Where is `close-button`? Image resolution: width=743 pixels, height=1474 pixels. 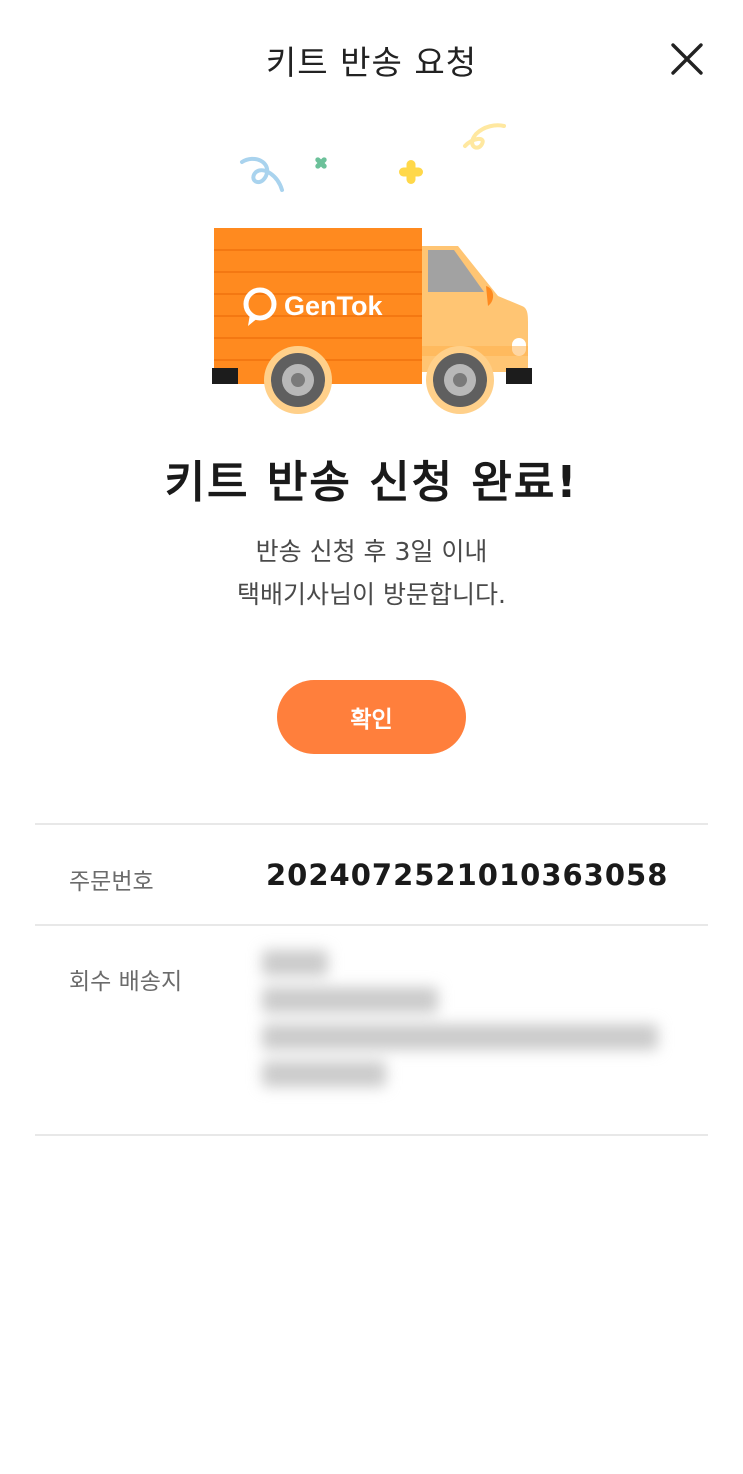 close-button is located at coordinates (687, 59).